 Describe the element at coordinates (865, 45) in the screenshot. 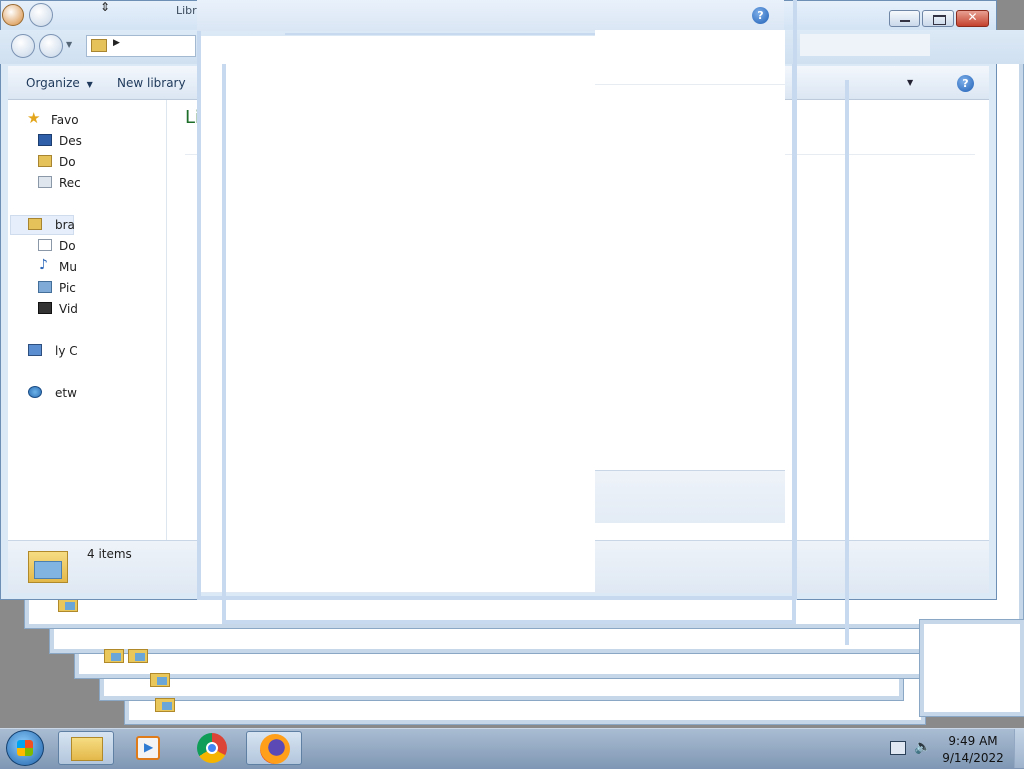

I see `ghost-address-bar` at that location.